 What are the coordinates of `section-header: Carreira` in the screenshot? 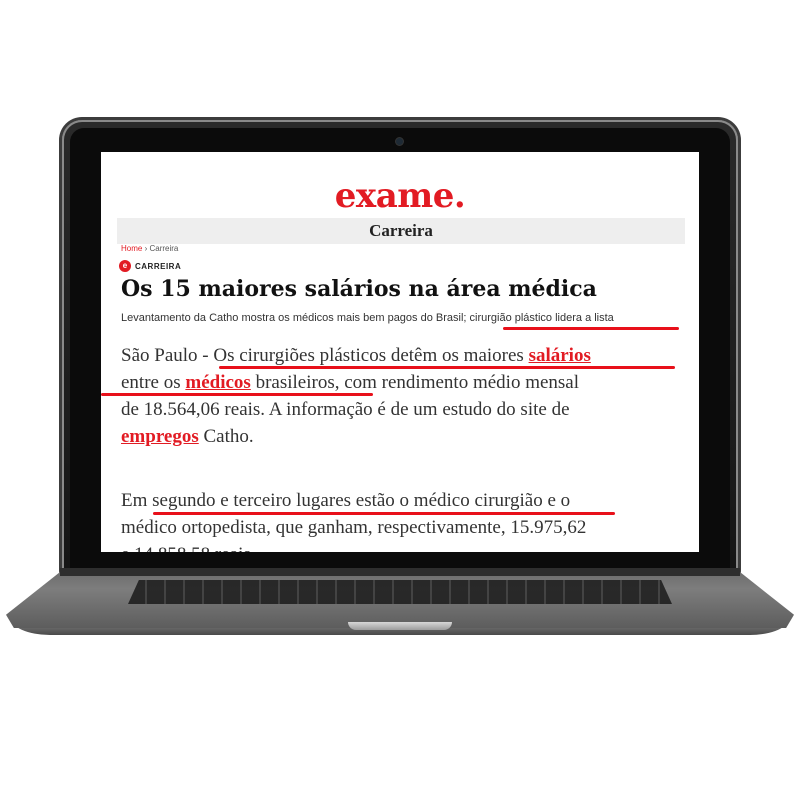 It's located at (401, 231).